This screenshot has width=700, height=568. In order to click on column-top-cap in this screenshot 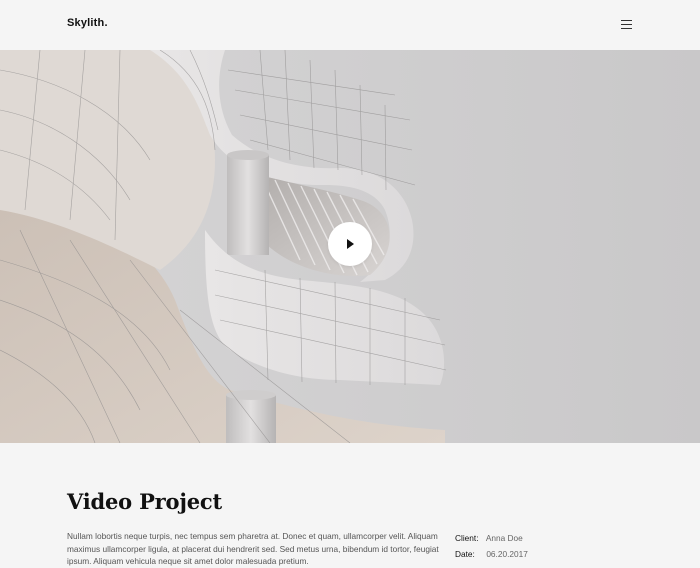, I will do `click(248, 155)`.